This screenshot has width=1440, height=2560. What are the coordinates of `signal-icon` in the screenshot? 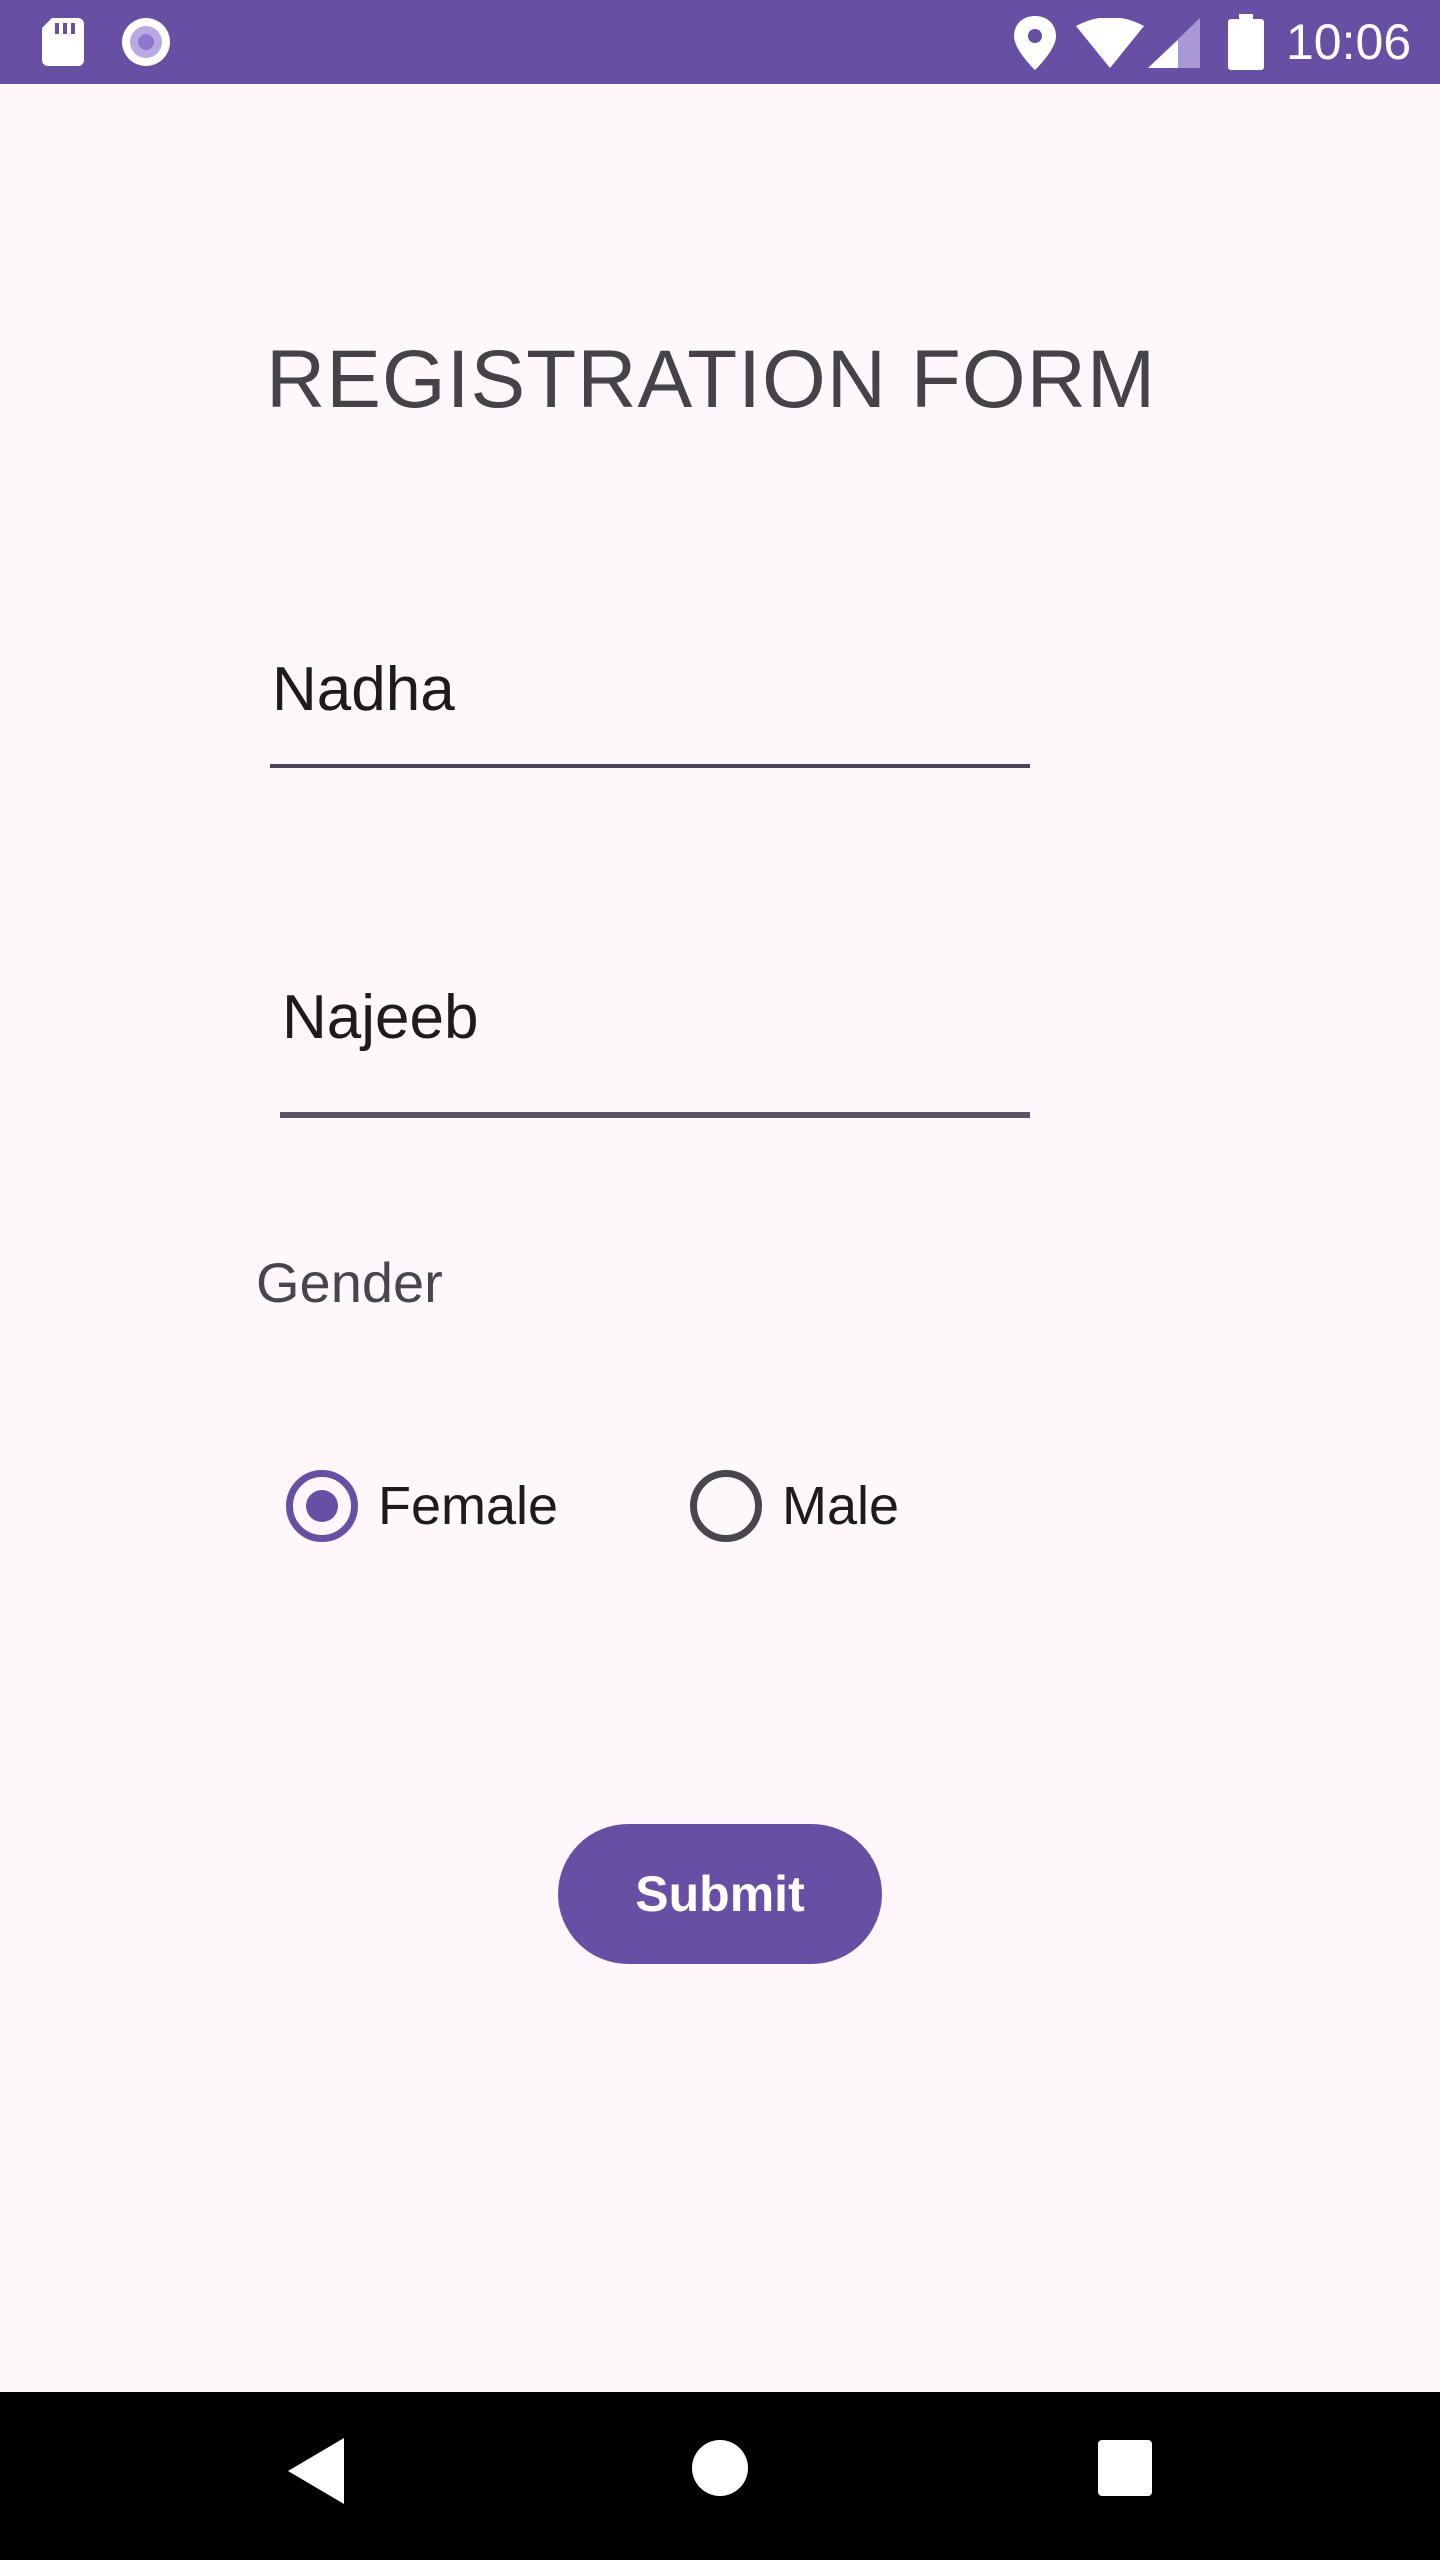 It's located at (1174, 43).